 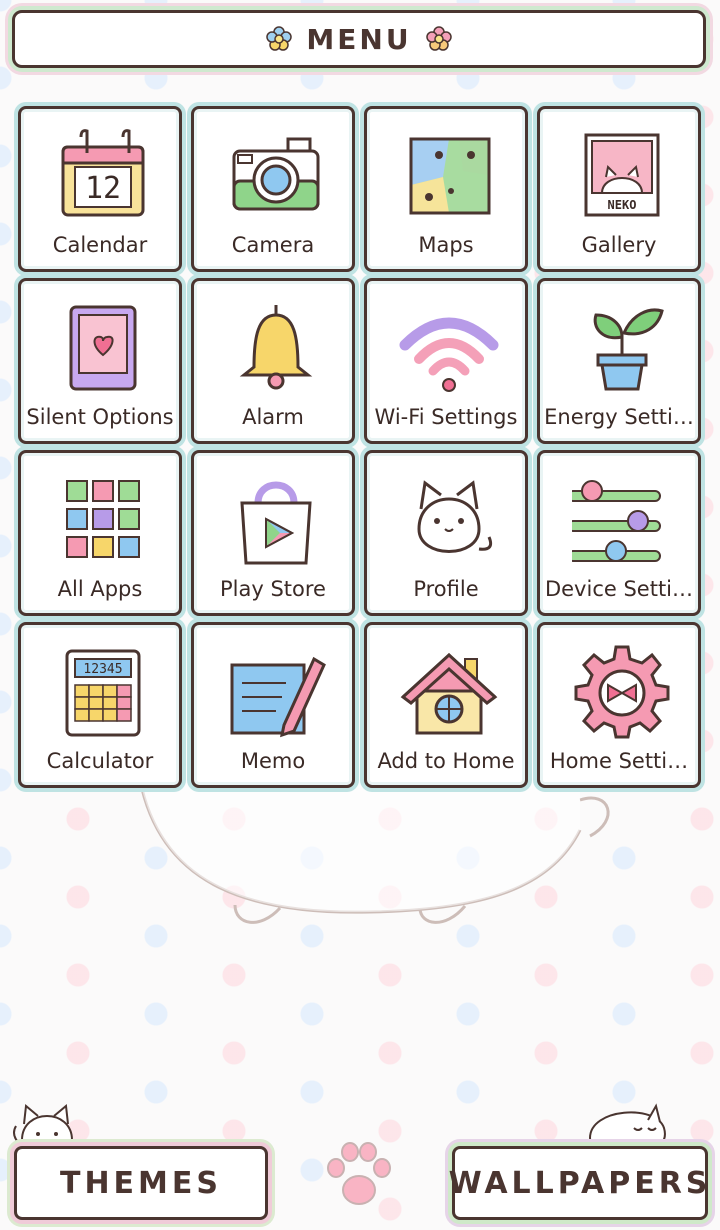 I want to click on svg-text: 12345, so click(x=102, y=669).